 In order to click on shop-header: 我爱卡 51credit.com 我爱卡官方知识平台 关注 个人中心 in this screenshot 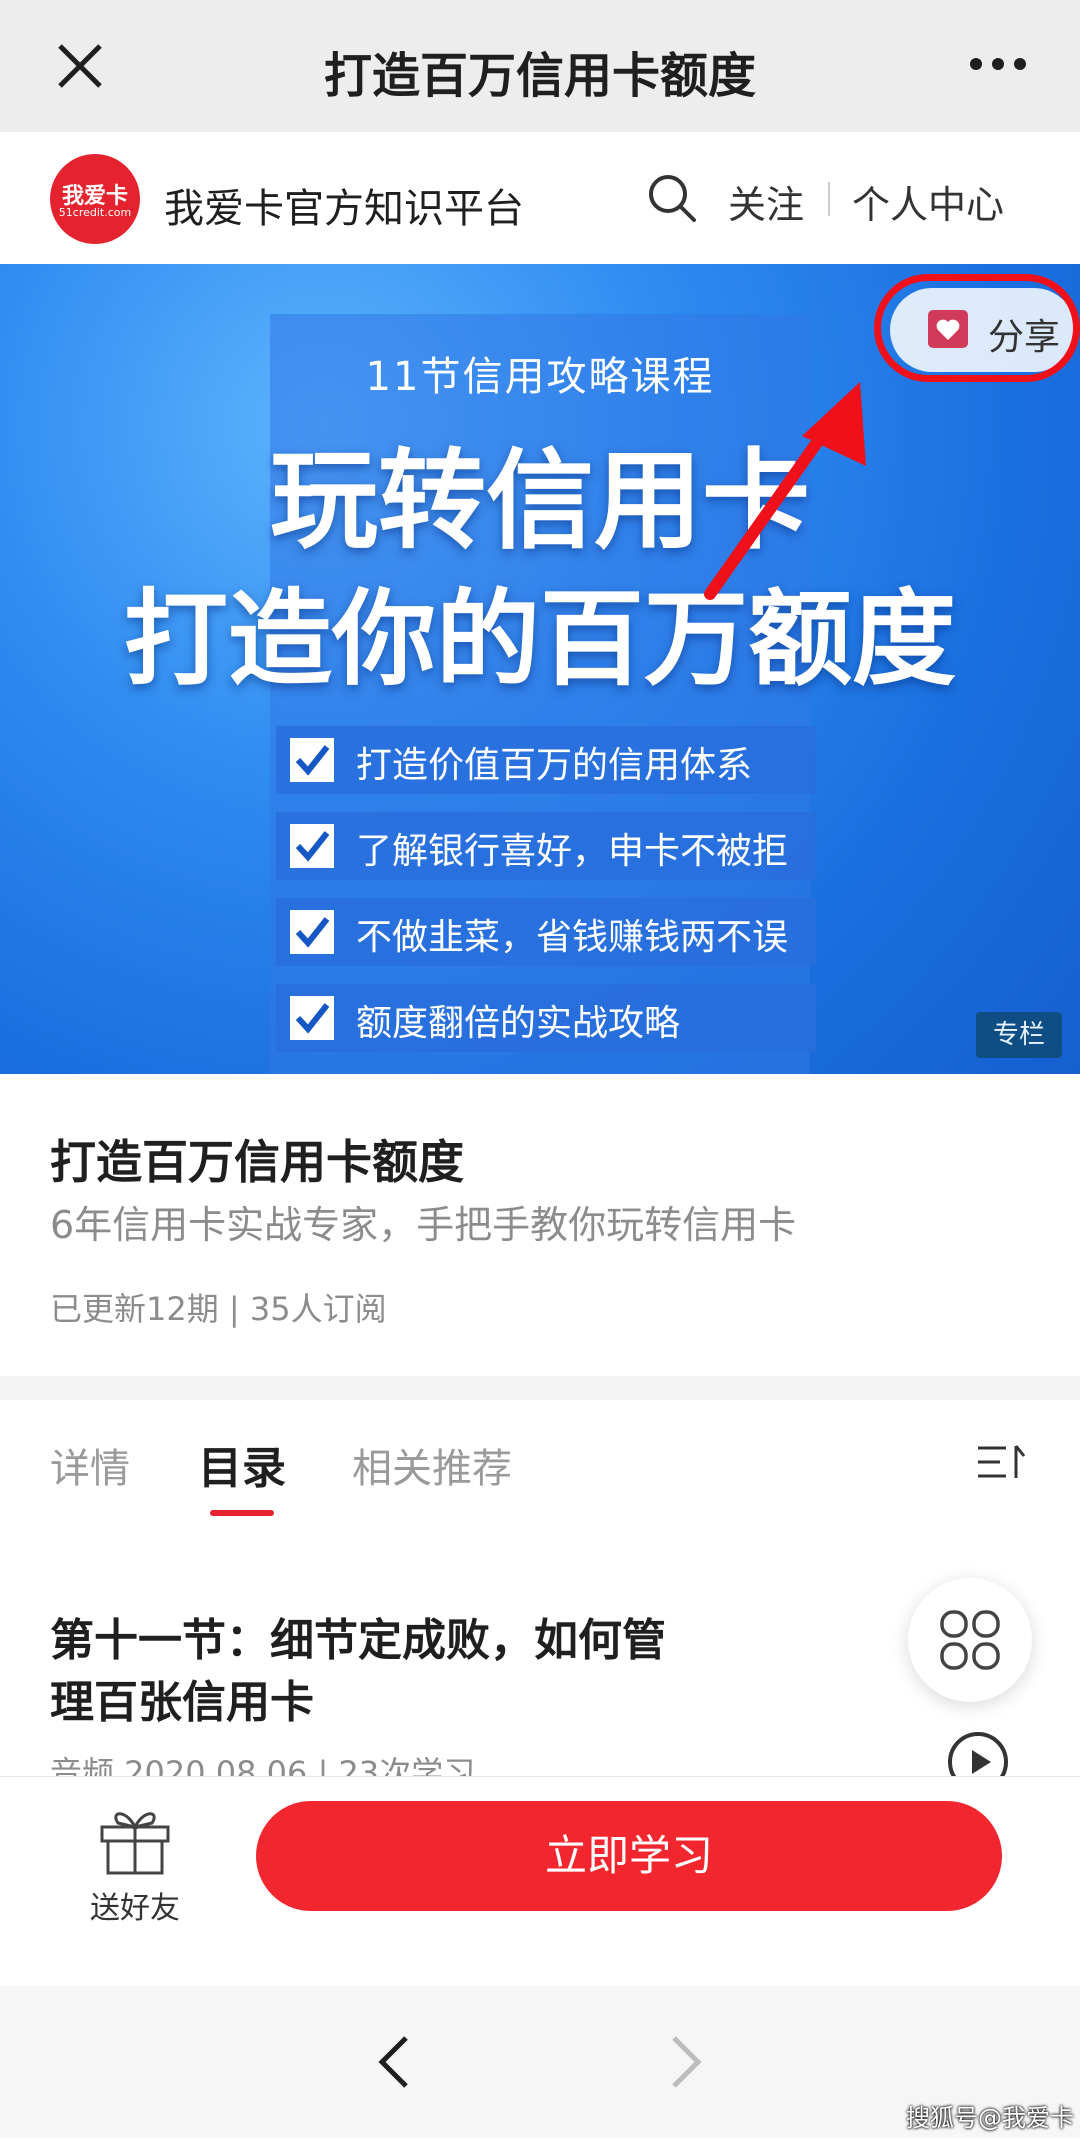, I will do `click(540, 198)`.